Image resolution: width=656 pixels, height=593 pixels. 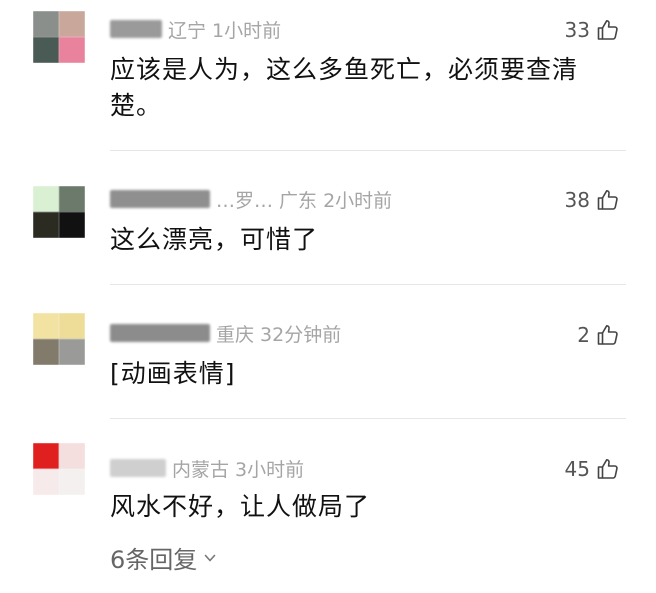 What do you see at coordinates (214, 239) in the screenshot?
I see `comment-text: 这么漂亮，可惜了` at bounding box center [214, 239].